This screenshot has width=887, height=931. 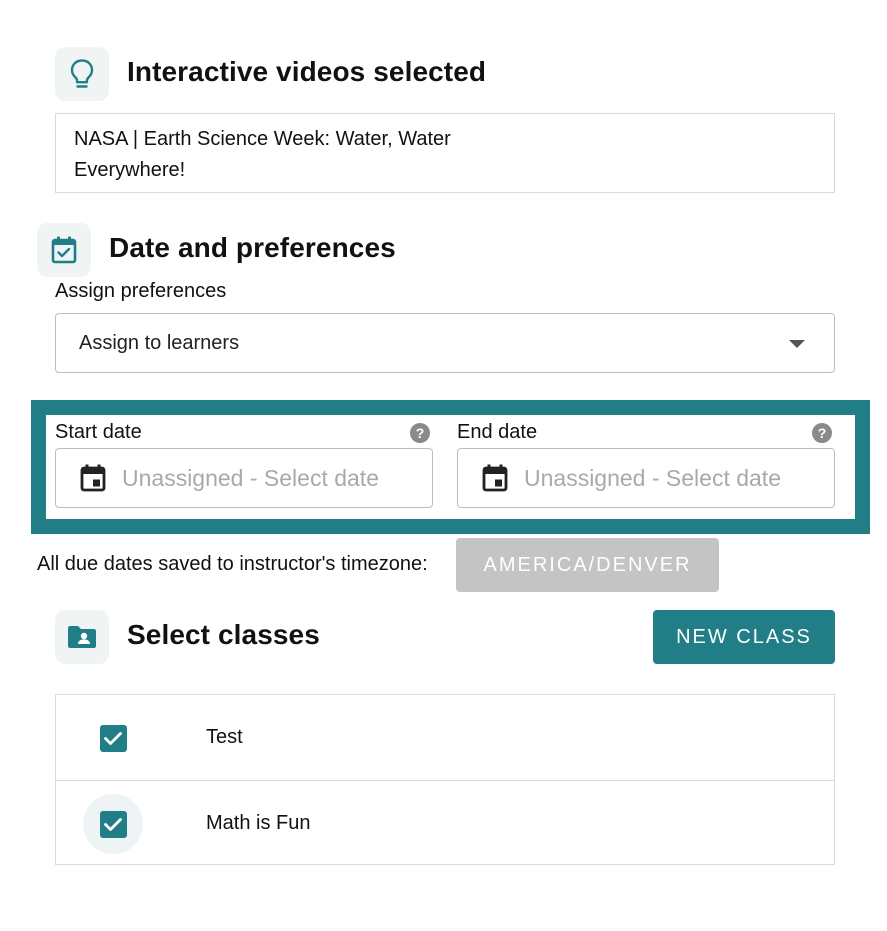 What do you see at coordinates (130, 170) in the screenshot?
I see `selected-video-title-line2: Everywhere!` at bounding box center [130, 170].